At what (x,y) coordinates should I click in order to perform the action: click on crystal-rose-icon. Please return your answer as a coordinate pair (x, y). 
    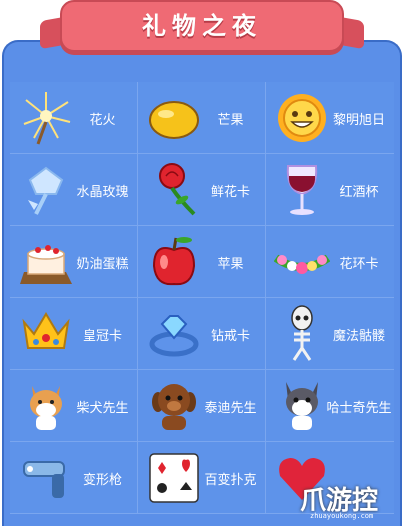
    Looking at the image, I should click on (46, 190).